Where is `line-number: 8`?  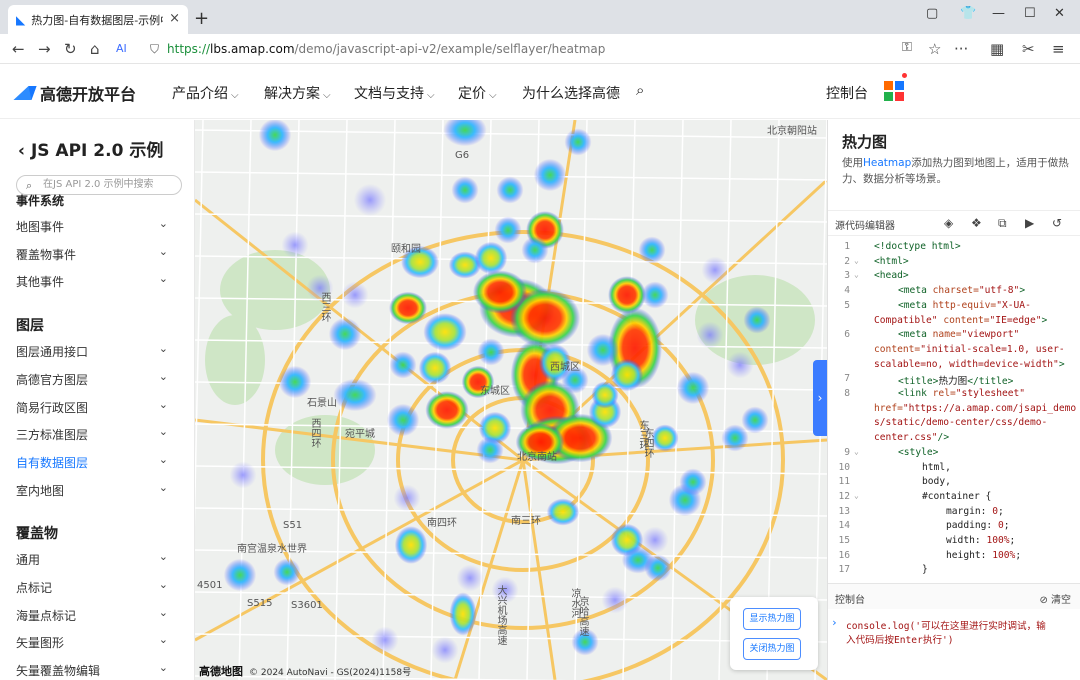
line-number: 8 is located at coordinates (847, 393).